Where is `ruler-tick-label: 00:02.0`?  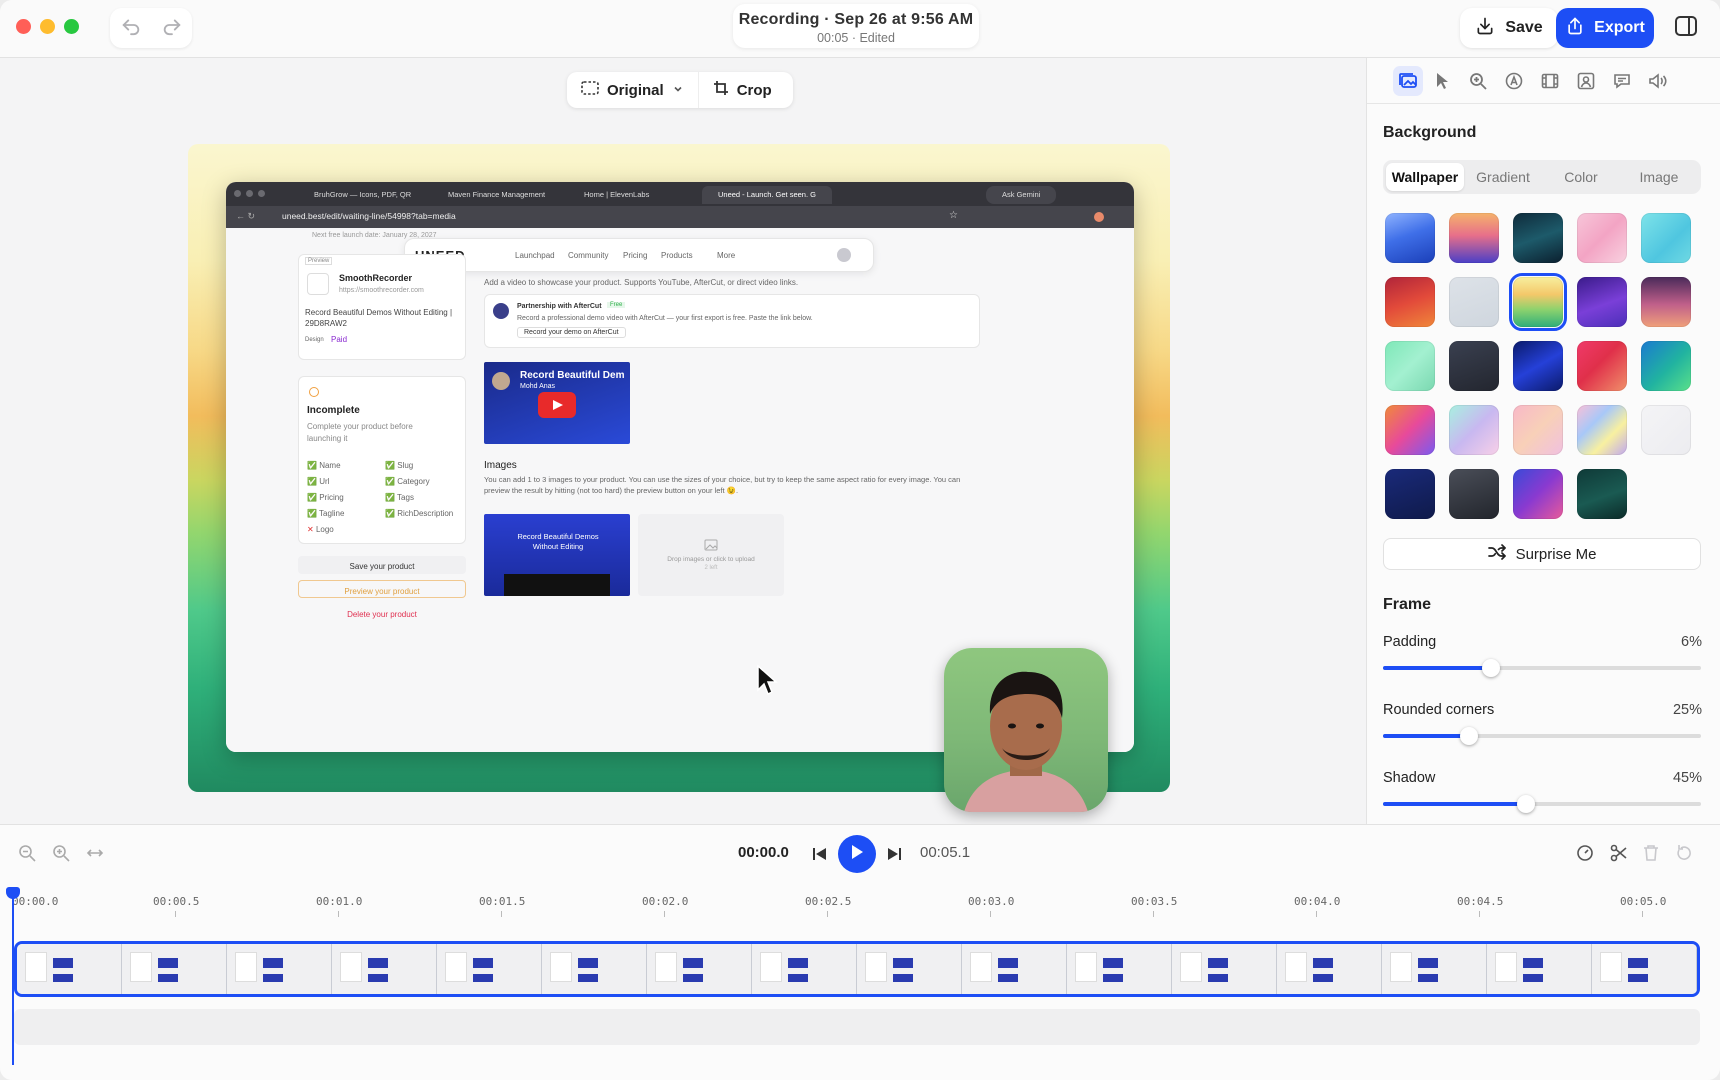
ruler-tick-label: 00:02.0 is located at coordinates (665, 901).